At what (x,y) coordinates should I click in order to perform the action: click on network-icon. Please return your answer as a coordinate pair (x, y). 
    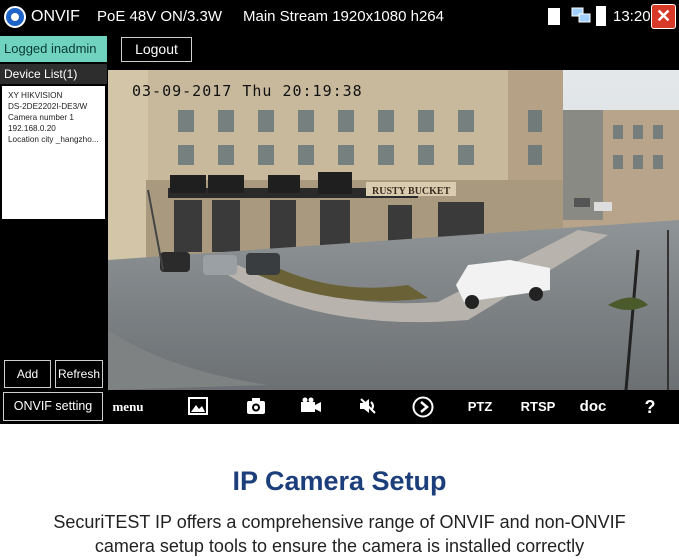
    Looking at the image, I should click on (581, 15).